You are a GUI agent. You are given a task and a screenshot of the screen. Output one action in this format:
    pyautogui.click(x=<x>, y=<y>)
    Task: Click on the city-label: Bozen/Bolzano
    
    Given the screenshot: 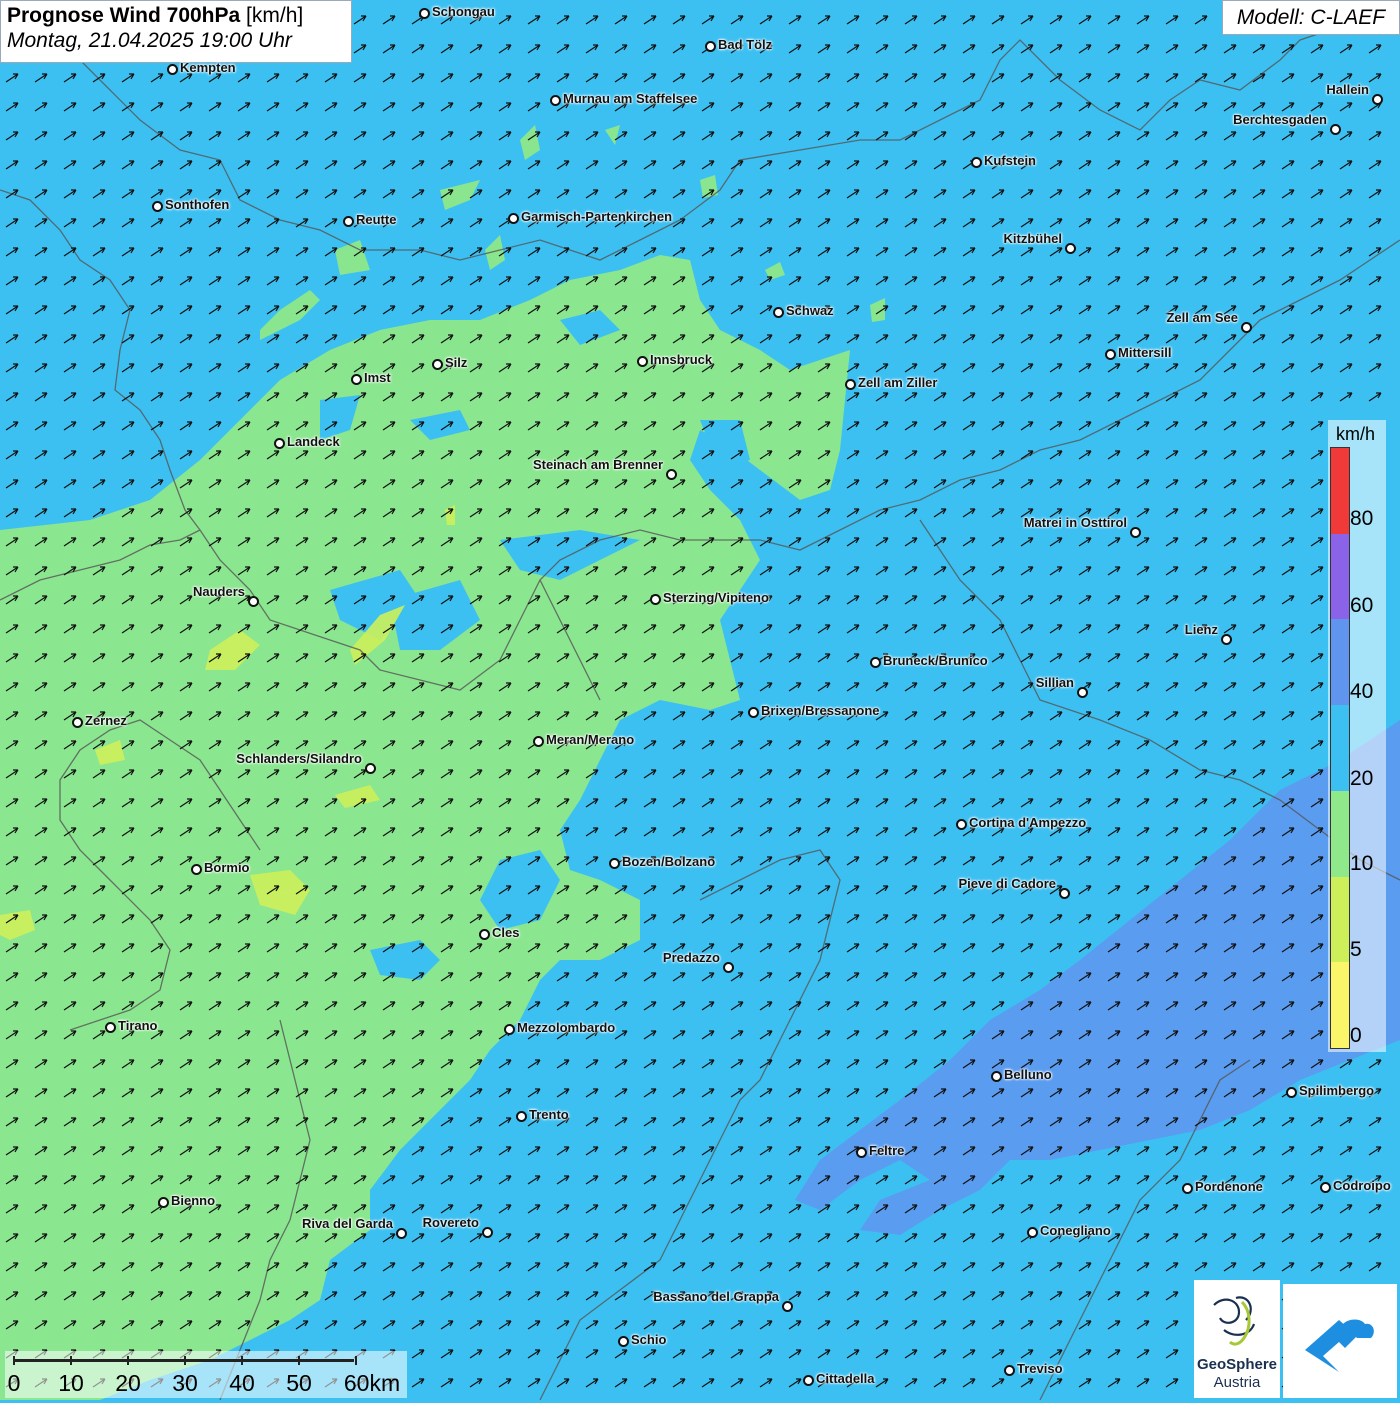 What is the action you would take?
    pyautogui.click(x=669, y=861)
    